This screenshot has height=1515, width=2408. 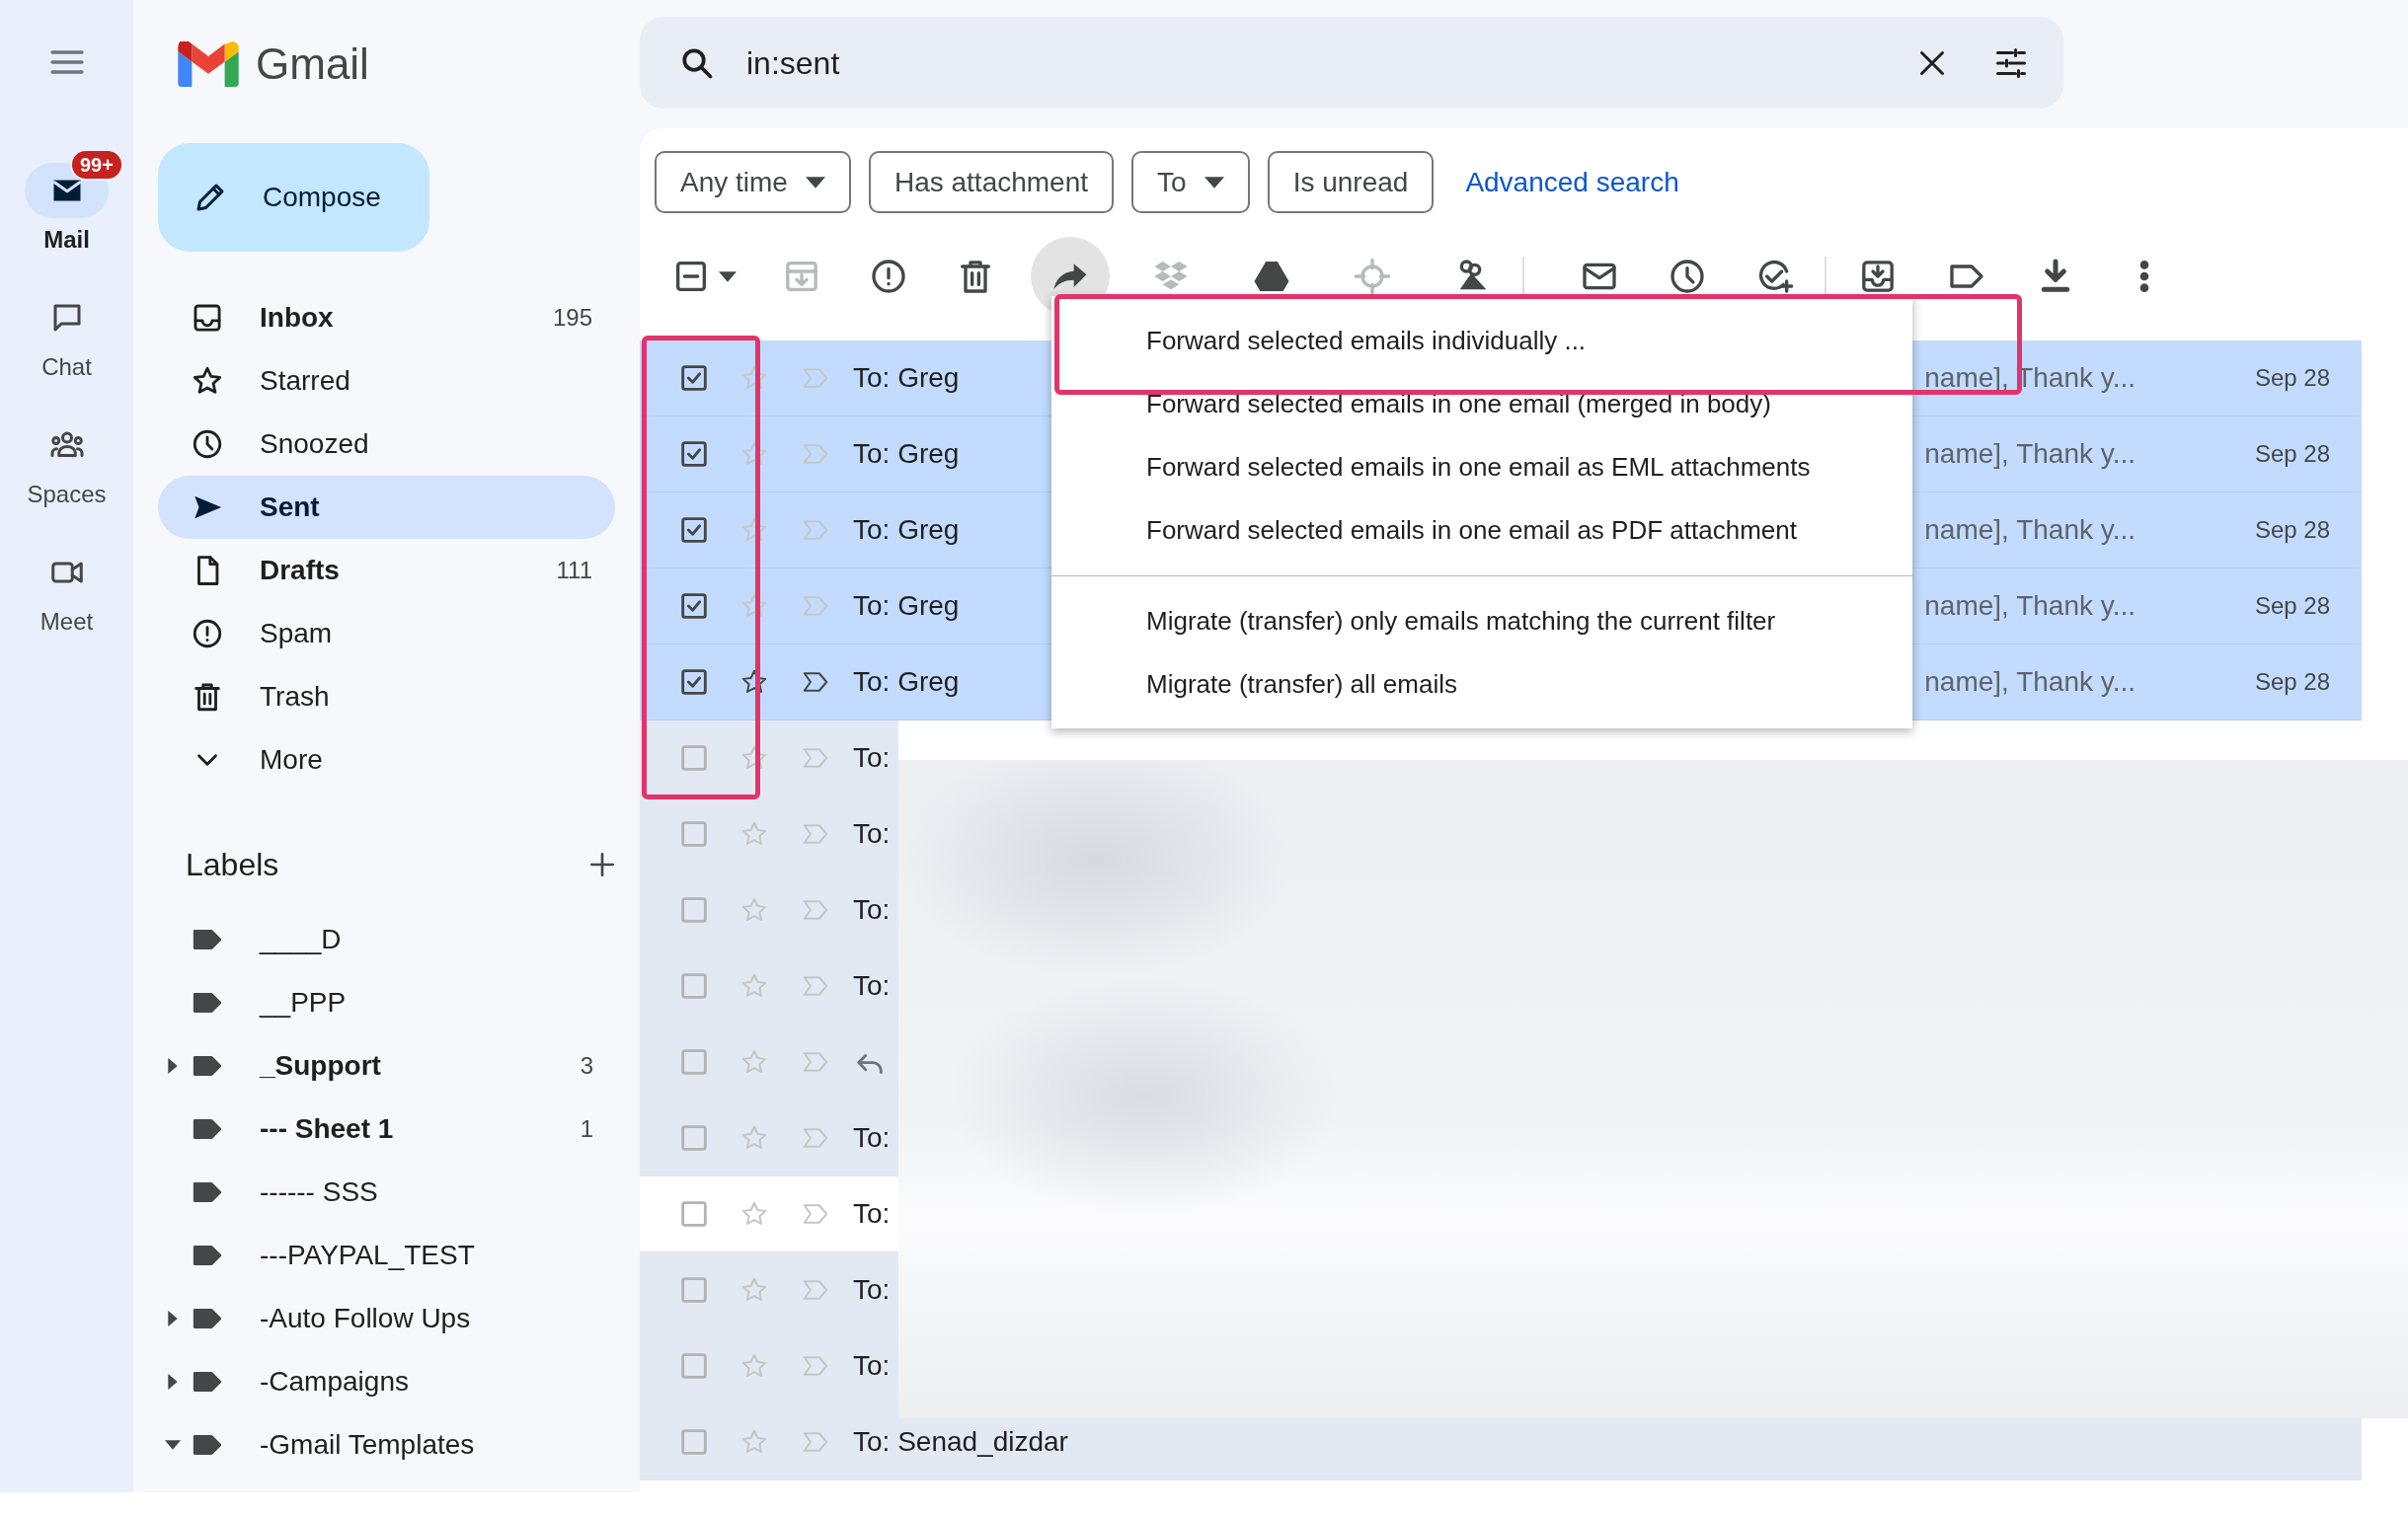 I want to click on app-name: Gmail, so click(x=312, y=64).